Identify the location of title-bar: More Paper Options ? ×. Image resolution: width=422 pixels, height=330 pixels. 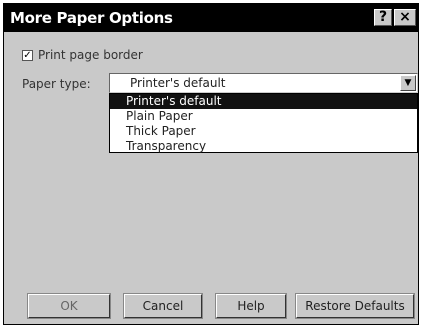
(211, 18).